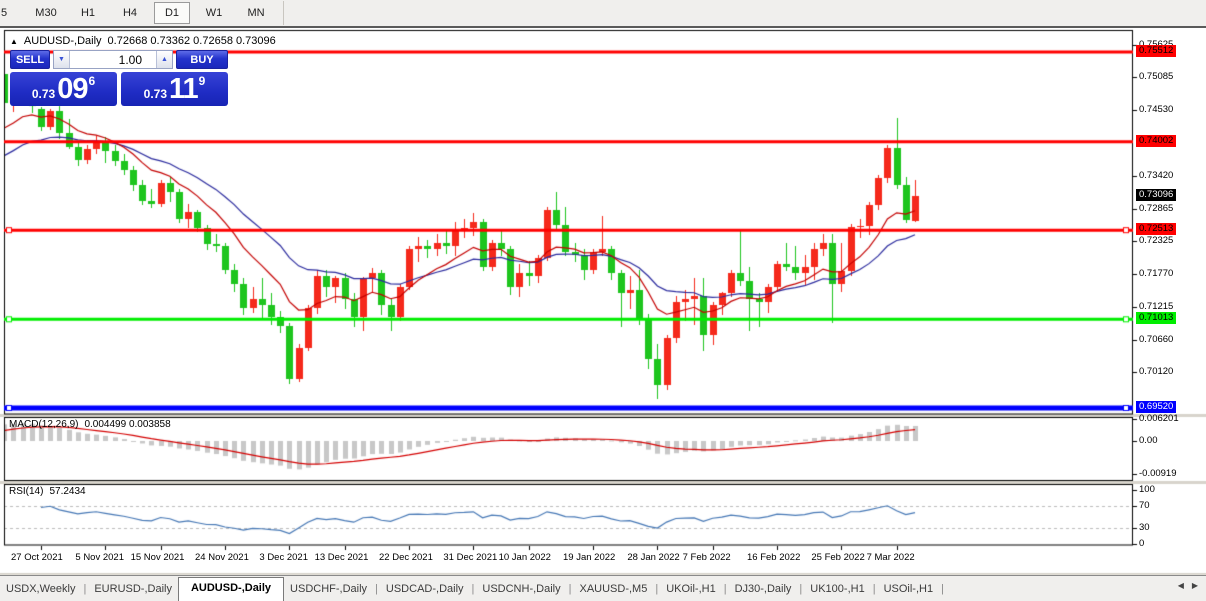 The image size is (1206, 601). Describe the element at coordinates (706, 557) in the screenshot. I see `date-axis-label: 7 Feb 2022` at that location.